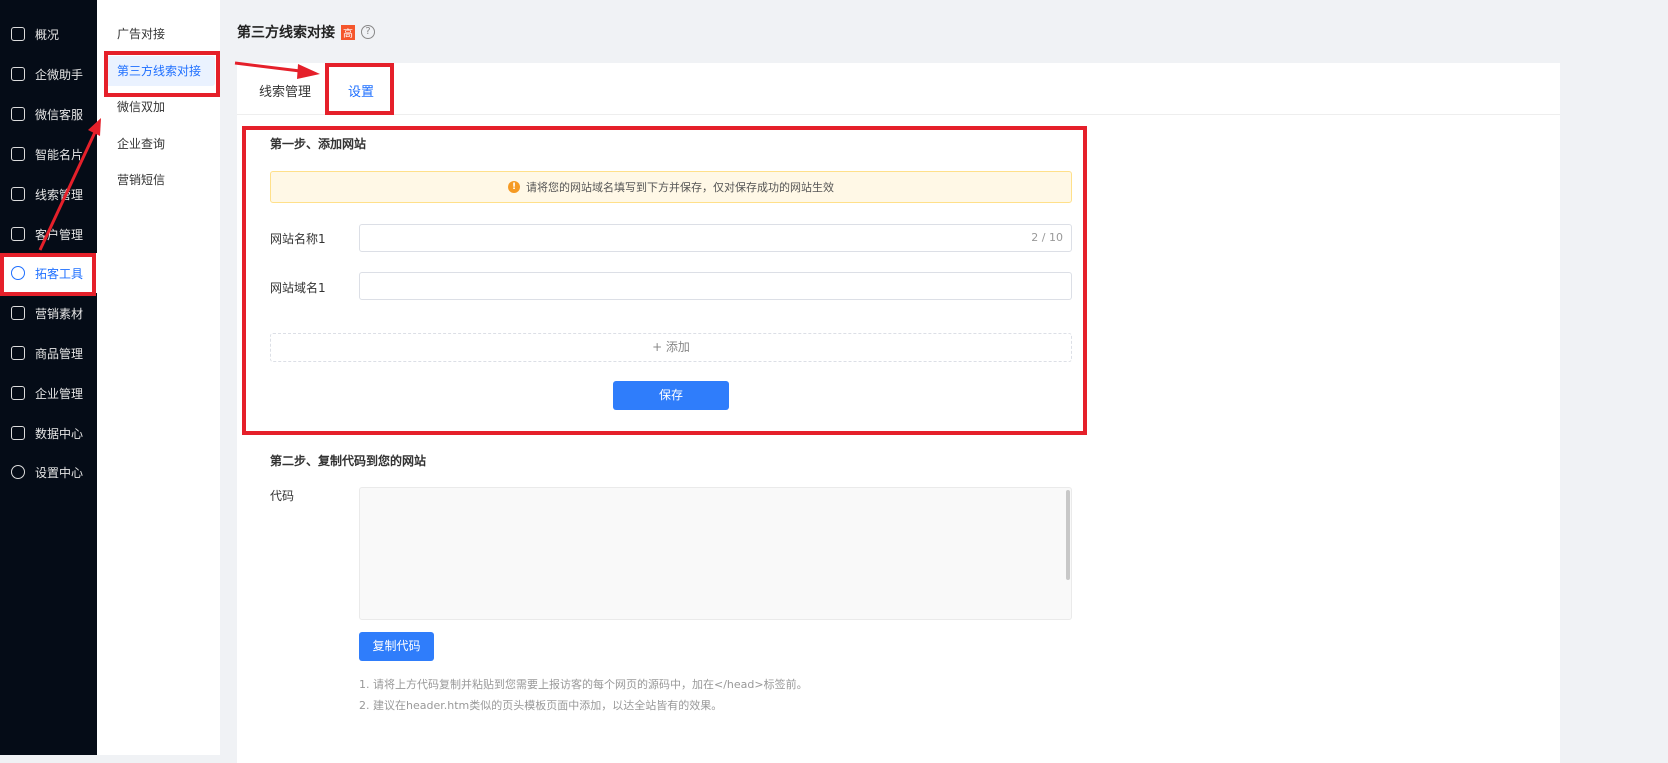  Describe the element at coordinates (715, 553) in the screenshot. I see `code-textarea` at that location.